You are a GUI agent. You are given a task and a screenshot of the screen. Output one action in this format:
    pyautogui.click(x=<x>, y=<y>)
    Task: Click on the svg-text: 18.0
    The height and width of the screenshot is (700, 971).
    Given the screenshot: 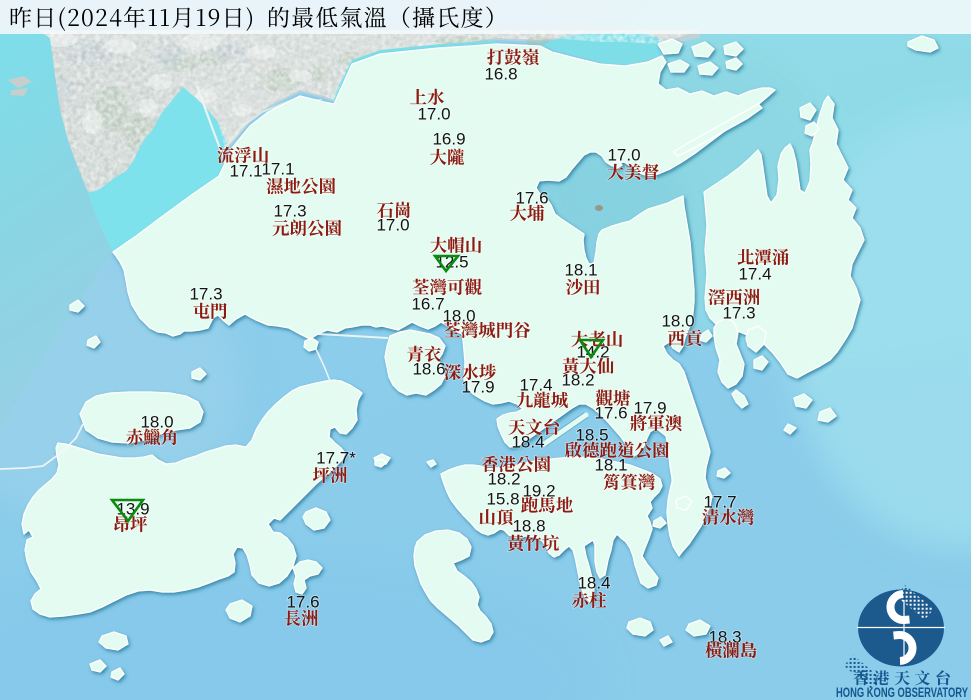 What is the action you would take?
    pyautogui.click(x=677, y=320)
    